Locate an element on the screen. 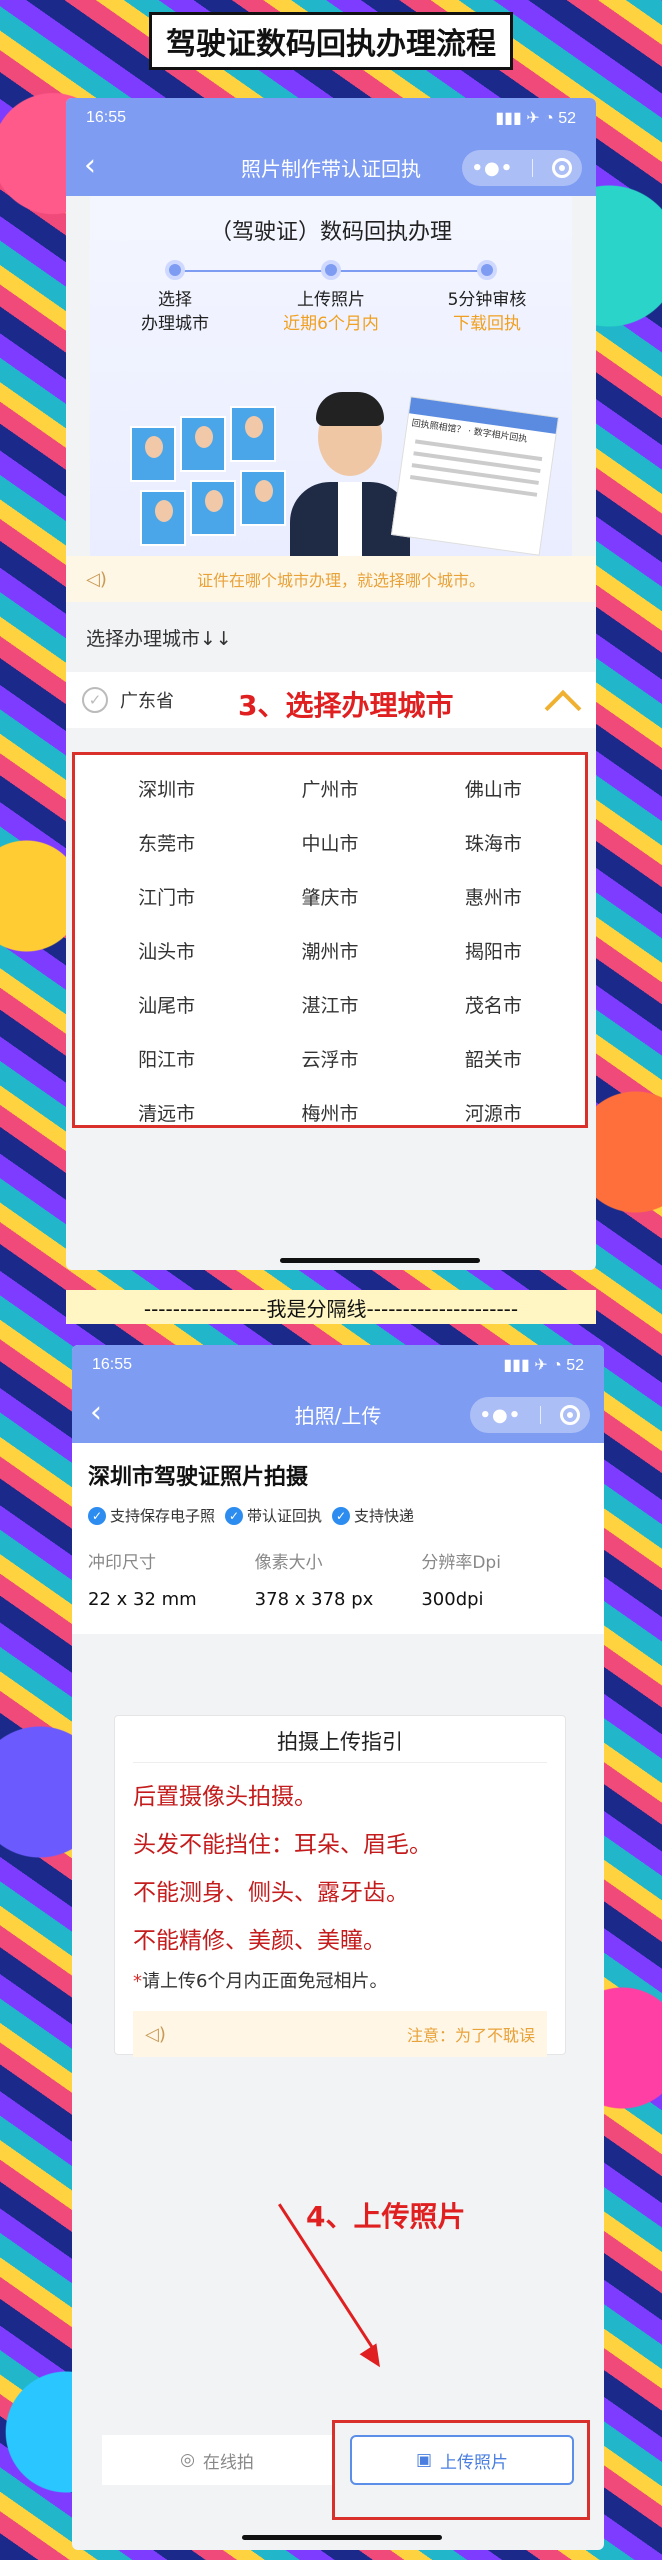 The image size is (662, 2560). hair-shape is located at coordinates (350, 409).